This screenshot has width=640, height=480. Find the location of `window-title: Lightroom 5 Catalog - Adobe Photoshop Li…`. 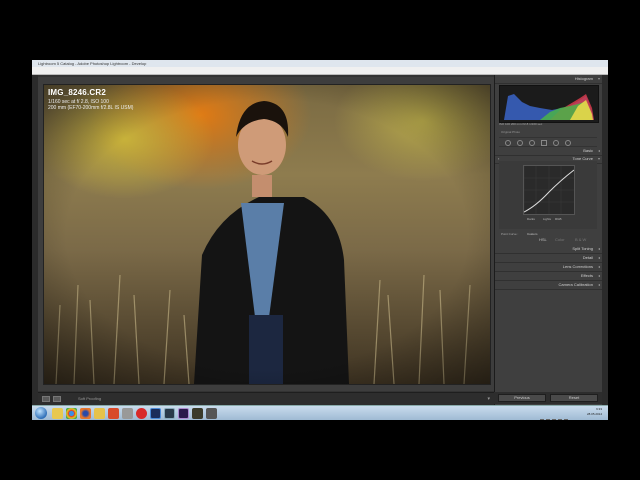

window-title: Lightroom 5 Catalog - Adobe Photoshop Li… is located at coordinates (92, 63).